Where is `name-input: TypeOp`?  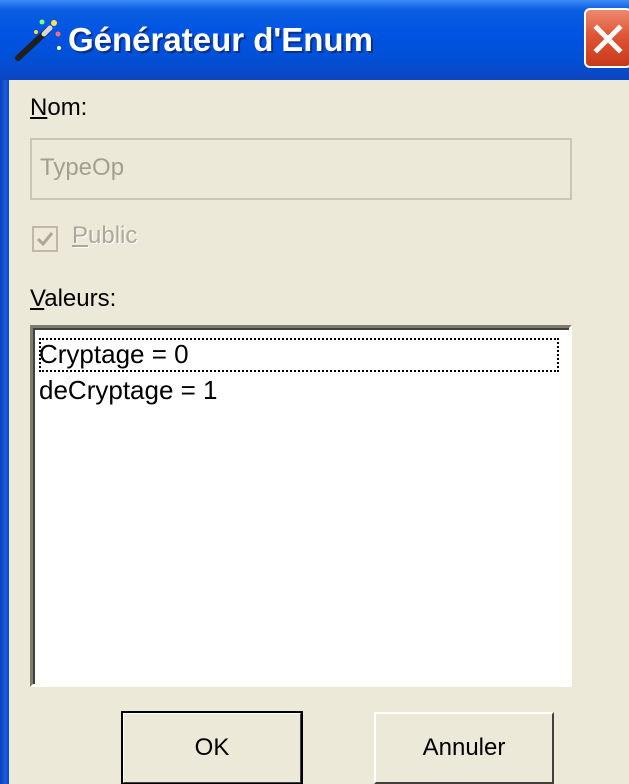 name-input: TypeOp is located at coordinates (301, 169).